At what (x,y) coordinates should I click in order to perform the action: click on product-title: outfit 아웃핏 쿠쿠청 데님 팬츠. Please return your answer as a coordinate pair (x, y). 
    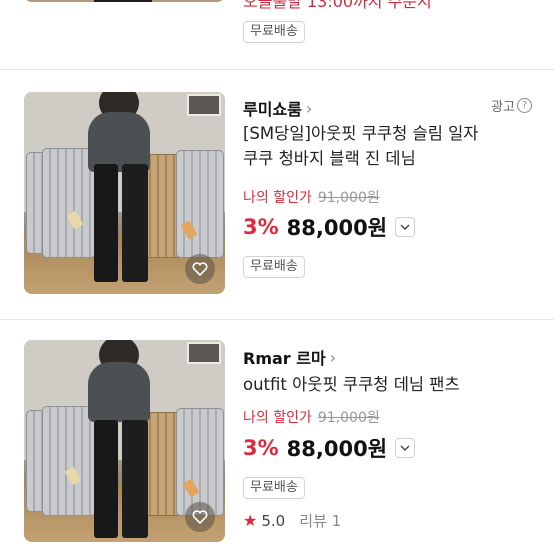
    Looking at the image, I should click on (388, 384).